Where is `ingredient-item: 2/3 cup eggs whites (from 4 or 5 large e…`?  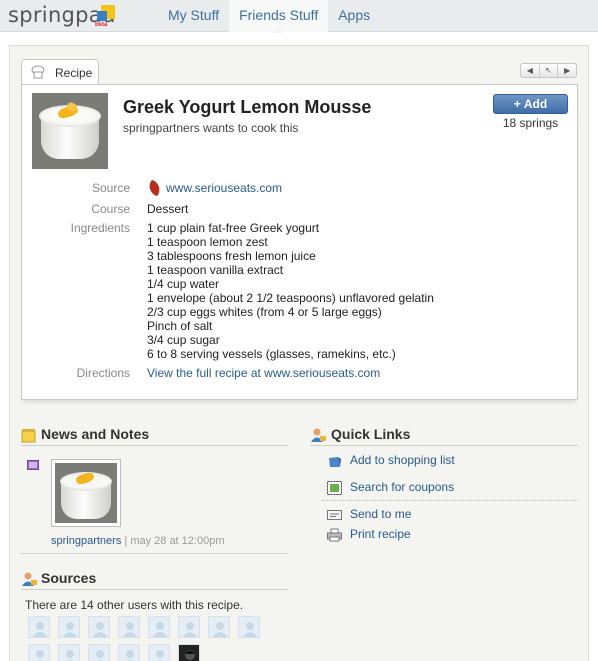 ingredient-item: 2/3 cup eggs whites (from 4 or 5 large e… is located at coordinates (264, 312).